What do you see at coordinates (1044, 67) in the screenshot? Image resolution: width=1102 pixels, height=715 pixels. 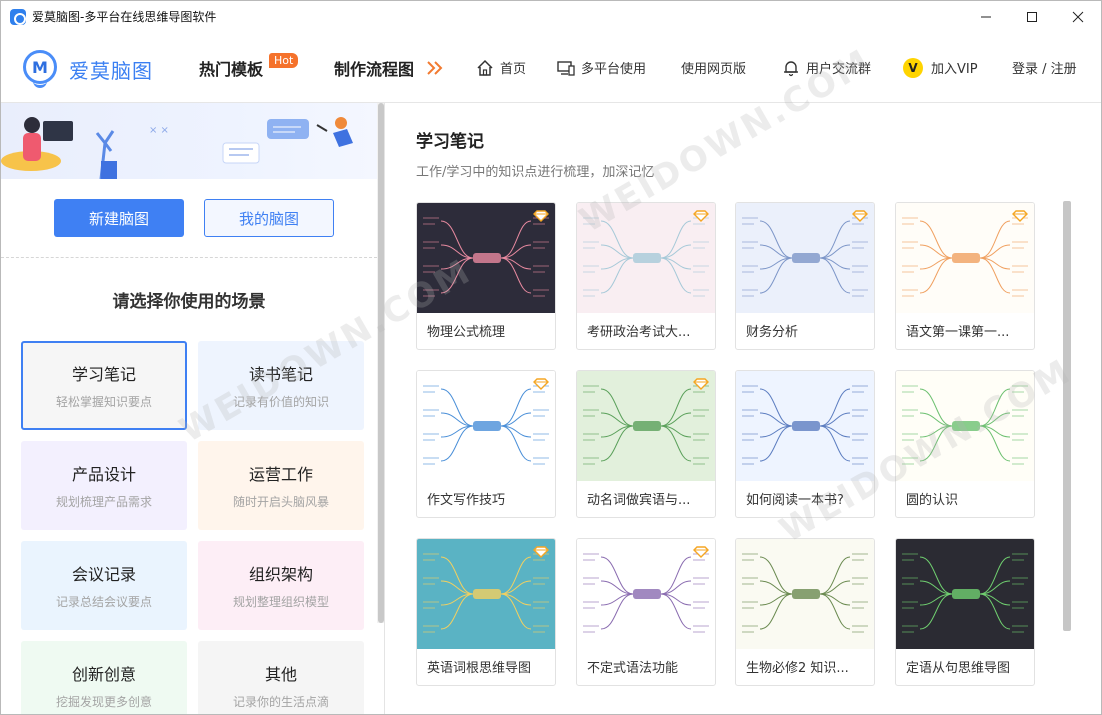 I see `nav-login: 登录 / 注册` at bounding box center [1044, 67].